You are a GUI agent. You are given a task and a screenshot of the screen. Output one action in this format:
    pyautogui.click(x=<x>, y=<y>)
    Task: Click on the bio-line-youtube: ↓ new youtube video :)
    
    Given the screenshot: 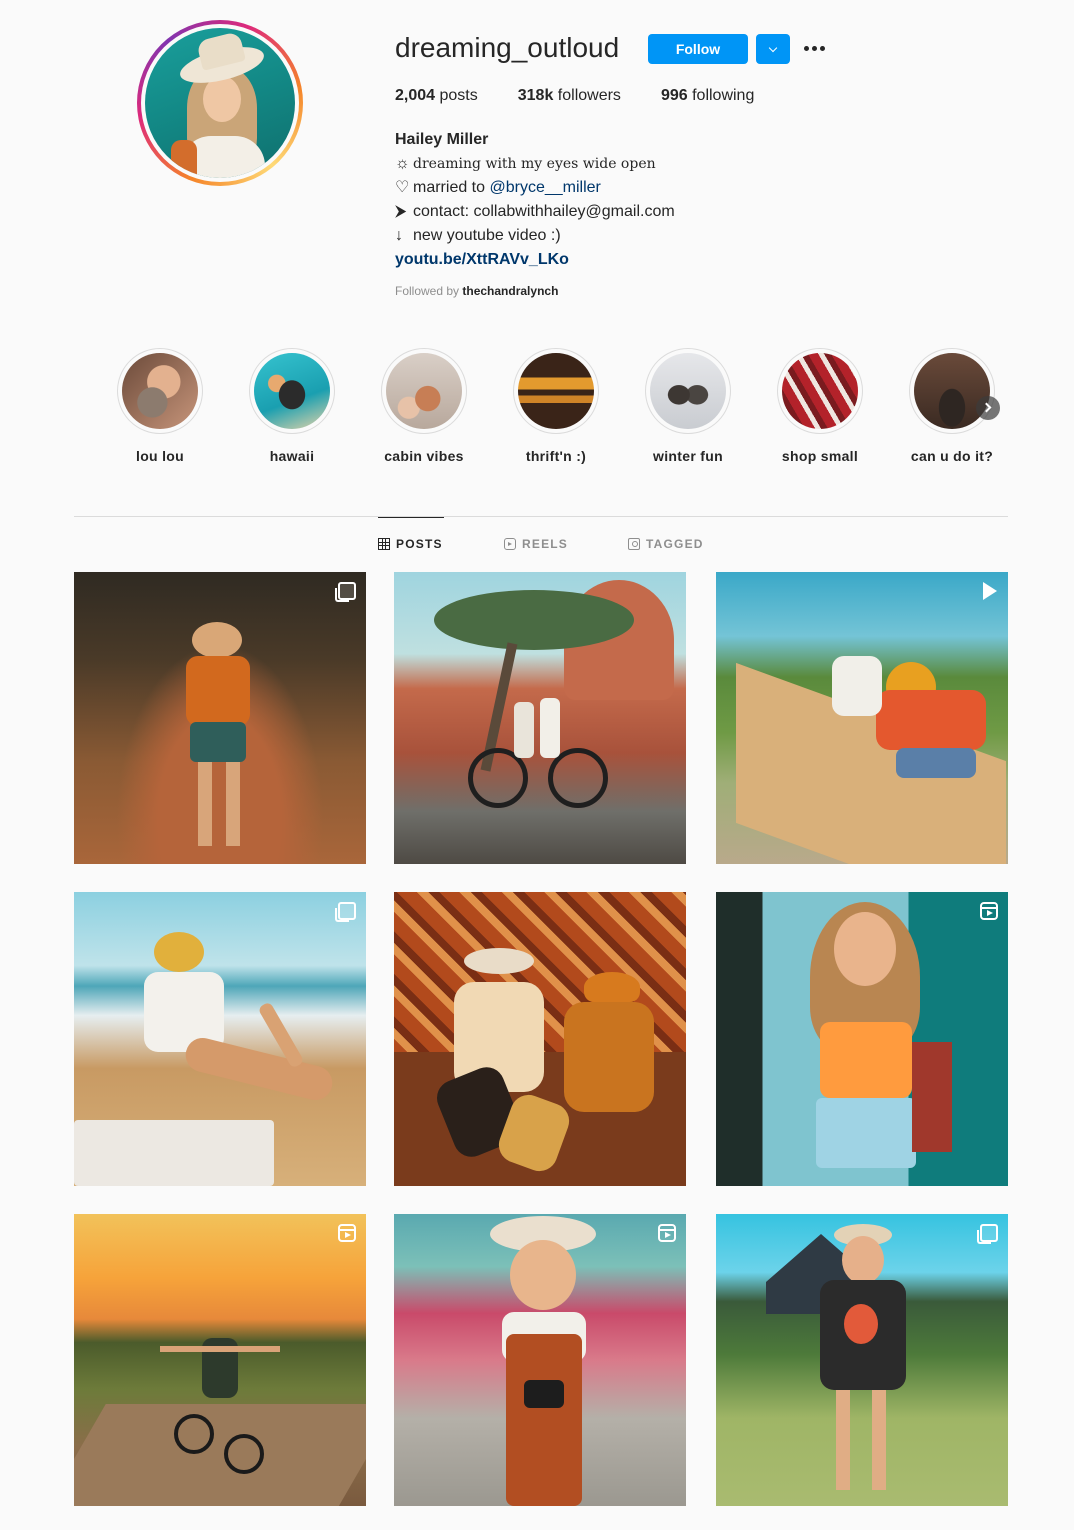 What is the action you would take?
    pyautogui.click(x=535, y=236)
    